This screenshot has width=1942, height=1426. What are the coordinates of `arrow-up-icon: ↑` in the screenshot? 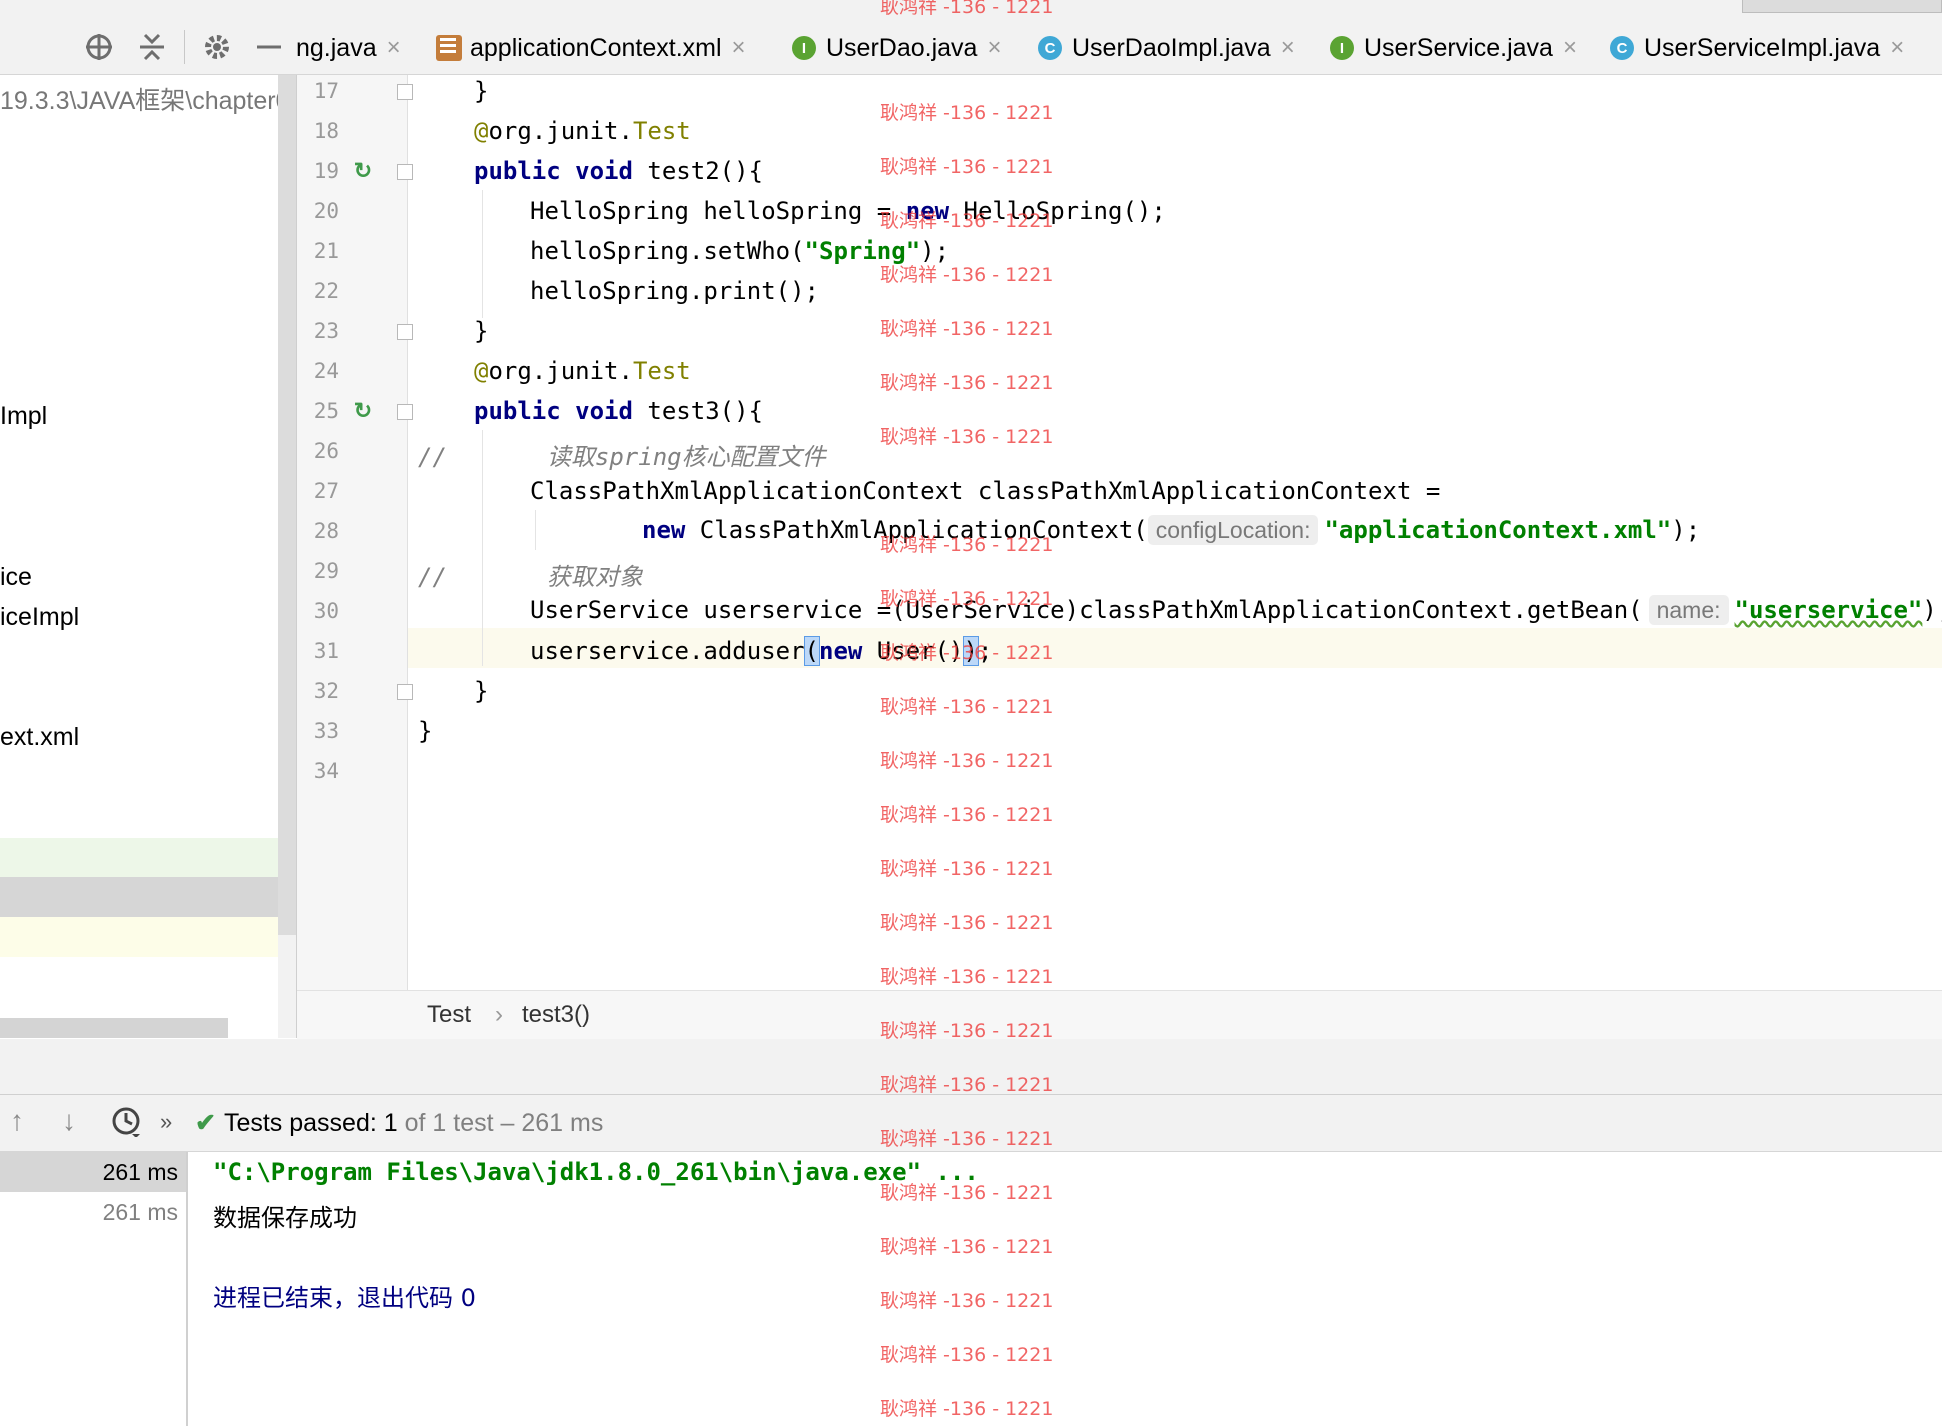 It's located at (17, 1121).